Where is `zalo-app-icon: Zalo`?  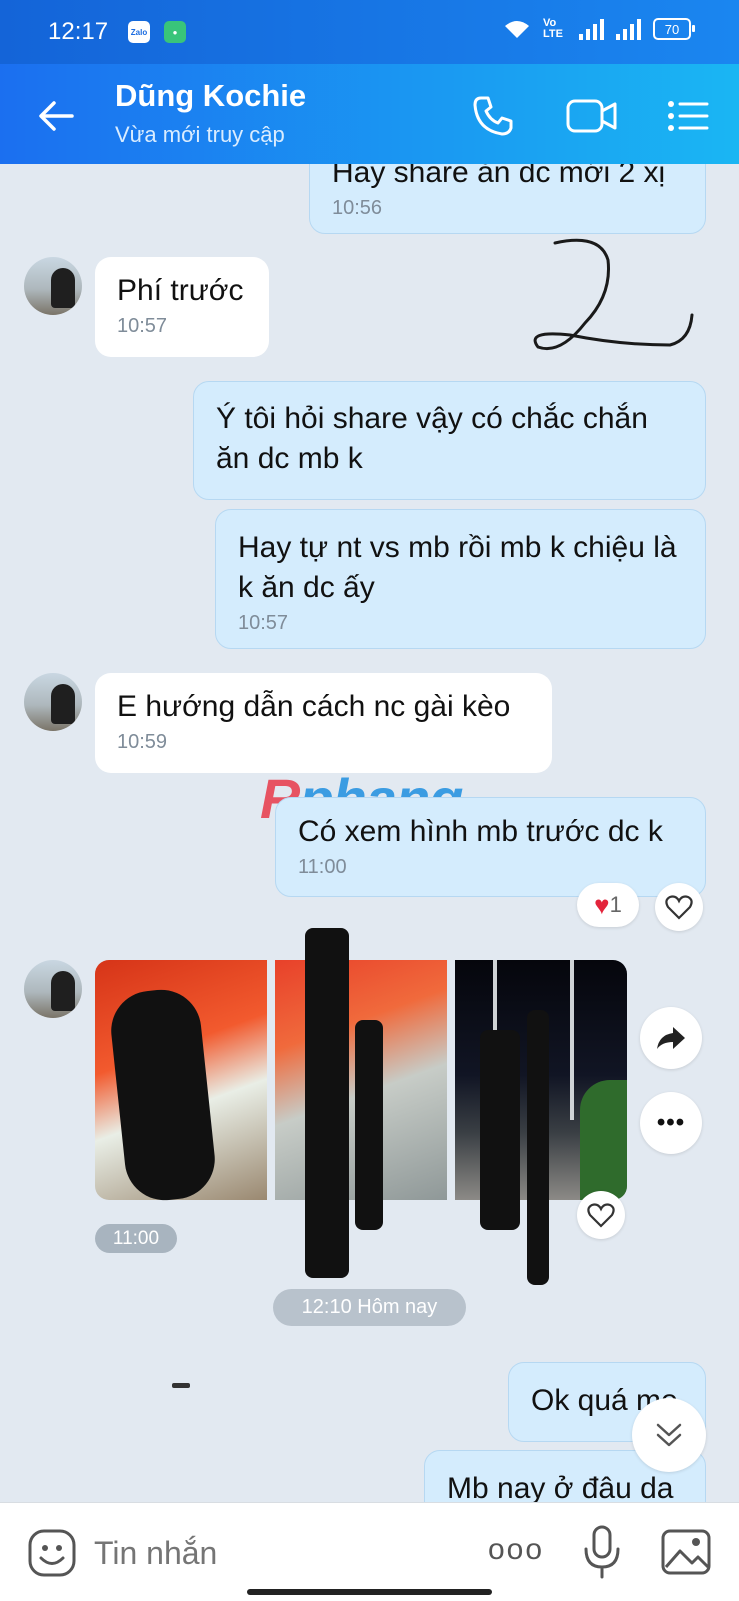
zalo-app-icon: Zalo is located at coordinates (139, 32).